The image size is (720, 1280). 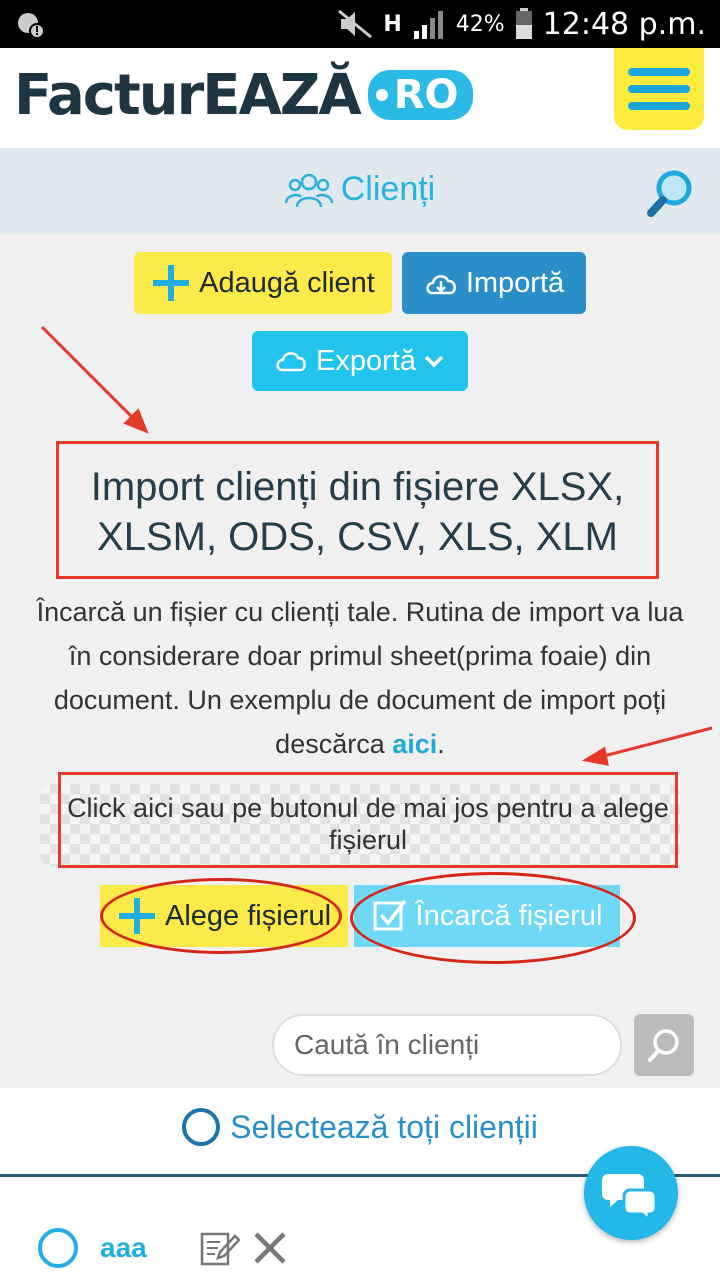 I want to click on client-search-input: Caută în clienți, so click(x=447, y=1045).